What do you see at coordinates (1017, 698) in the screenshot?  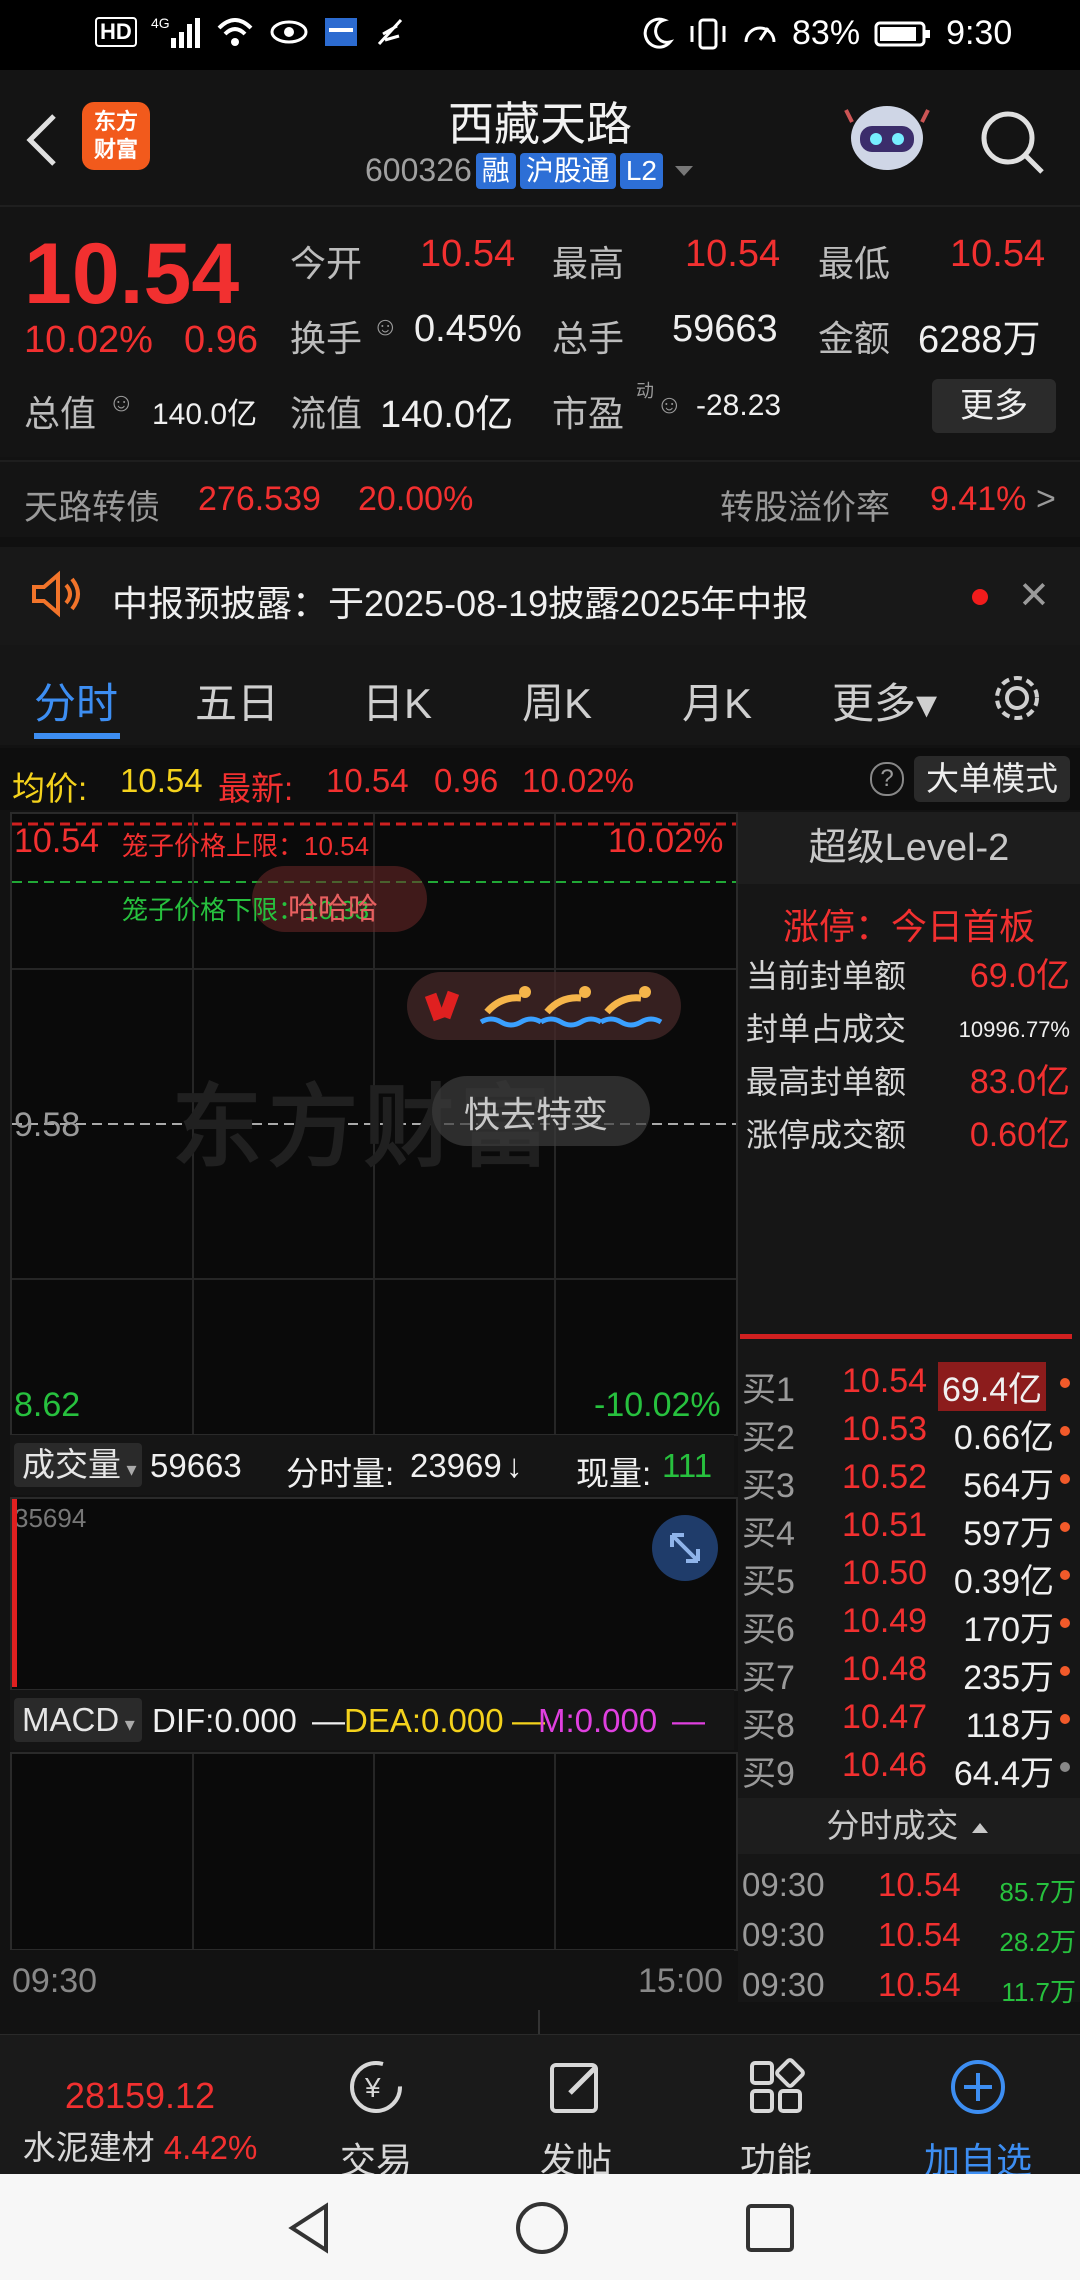 I see `gear-icon` at bounding box center [1017, 698].